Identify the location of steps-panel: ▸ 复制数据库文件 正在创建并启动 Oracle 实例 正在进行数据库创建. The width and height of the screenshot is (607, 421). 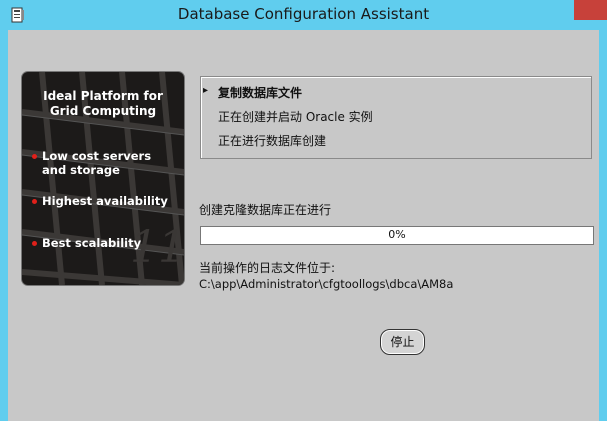
(396, 117).